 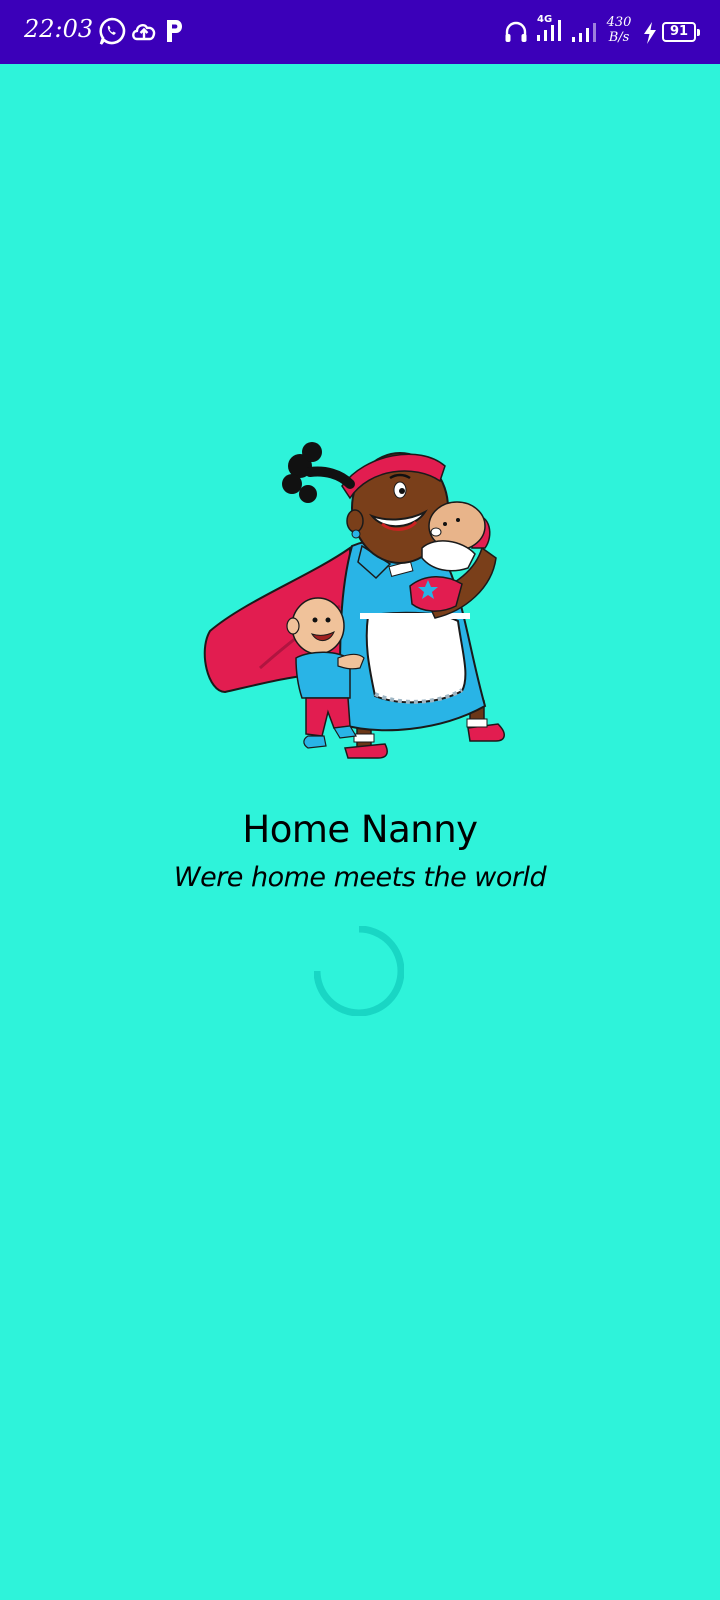 I want to click on status-bar: 22:03 4G 430 B/s 91, so click(x=360, y=32).